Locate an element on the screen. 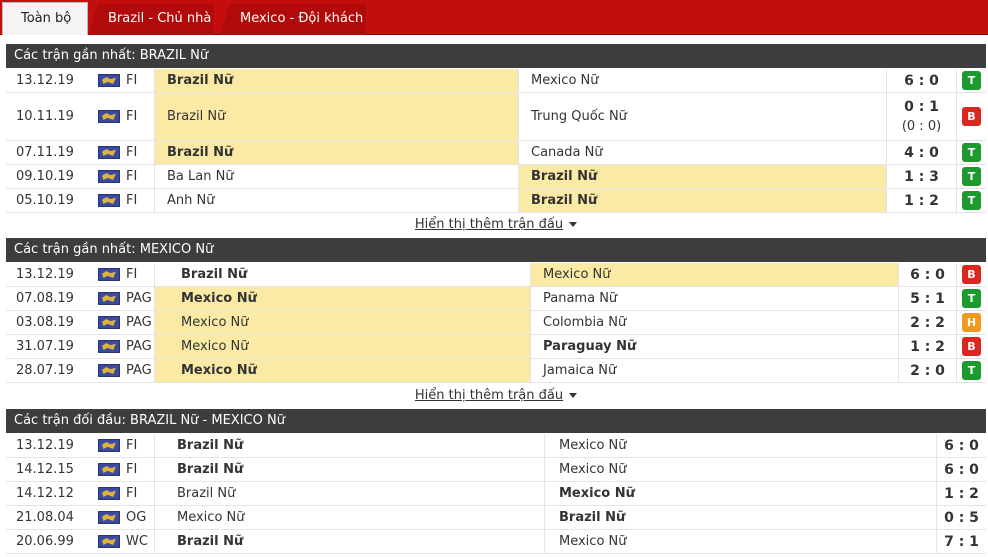 The image size is (988, 557). away-team: Panama Nữ is located at coordinates (714, 298).